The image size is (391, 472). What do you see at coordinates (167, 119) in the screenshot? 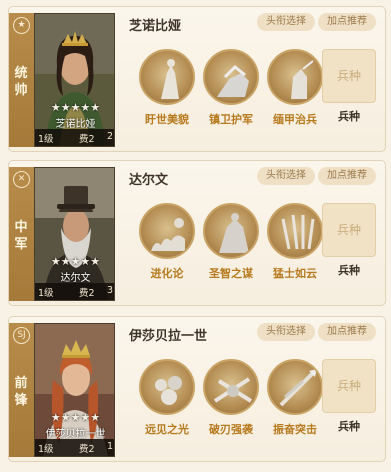
I see `skill-name: 盱世美貌` at bounding box center [167, 119].